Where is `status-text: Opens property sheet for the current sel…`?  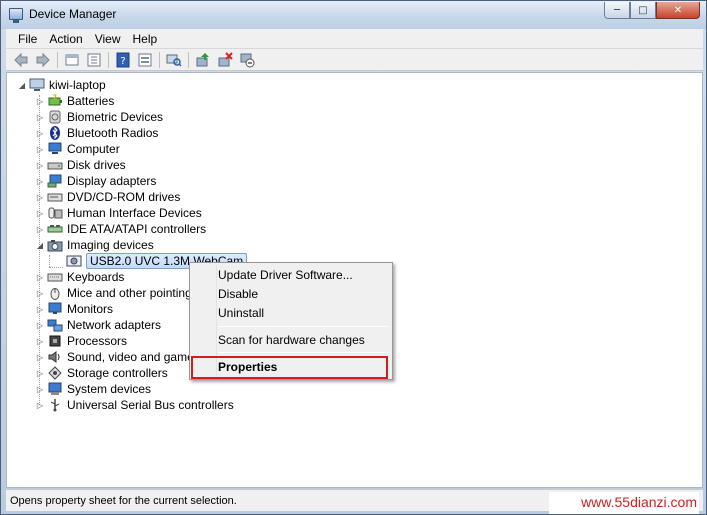 status-text: Opens property sheet for the current sel… is located at coordinates (123, 500).